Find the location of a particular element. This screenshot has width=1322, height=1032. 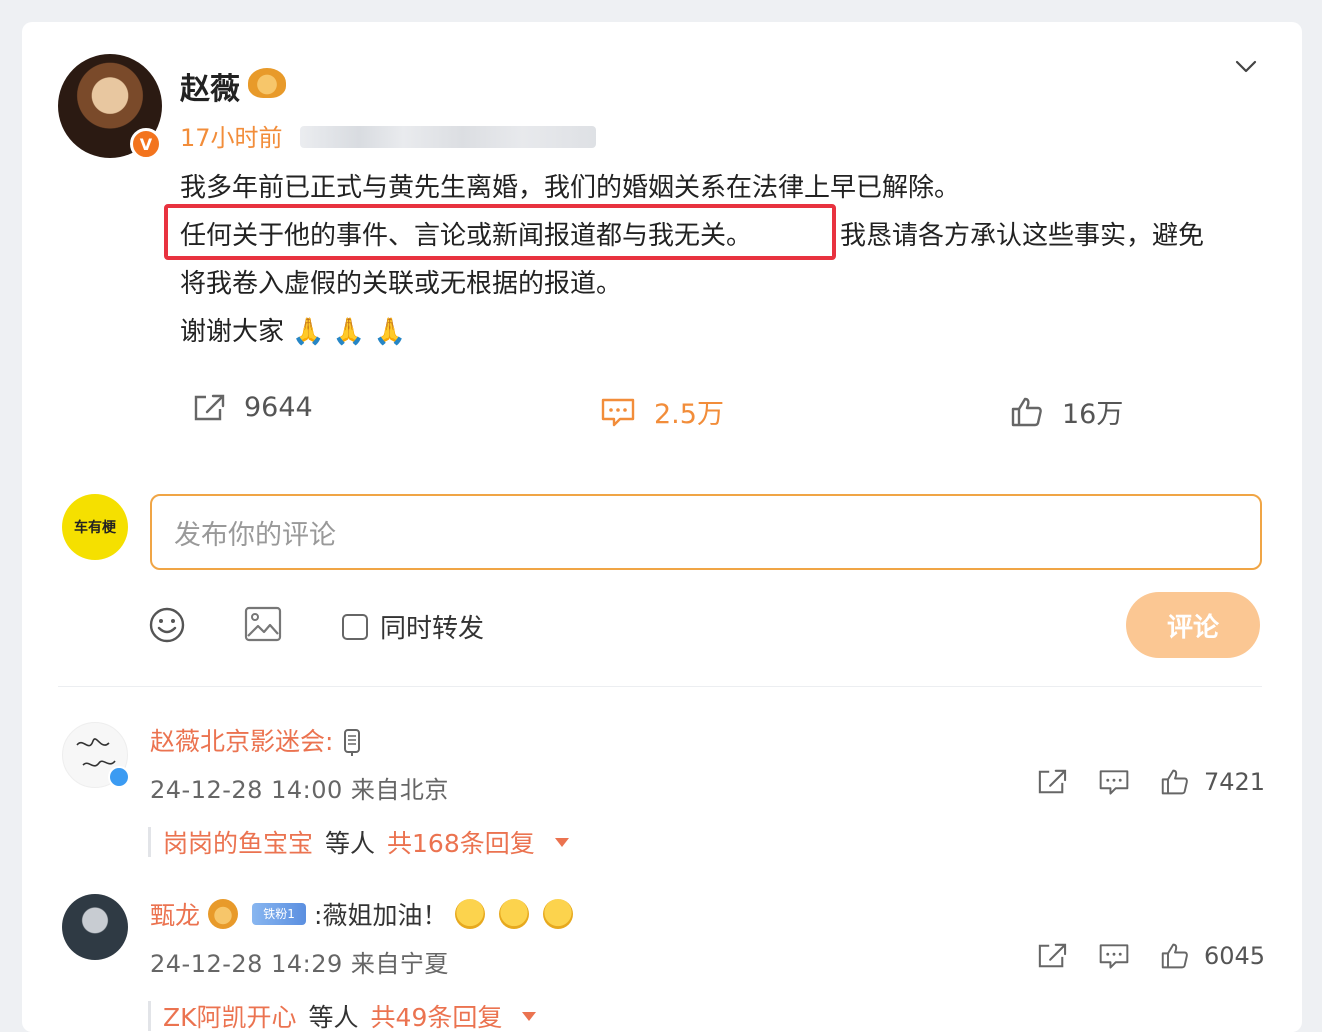

reply-user: 岗岗的鱼宝宝 is located at coordinates (238, 842).